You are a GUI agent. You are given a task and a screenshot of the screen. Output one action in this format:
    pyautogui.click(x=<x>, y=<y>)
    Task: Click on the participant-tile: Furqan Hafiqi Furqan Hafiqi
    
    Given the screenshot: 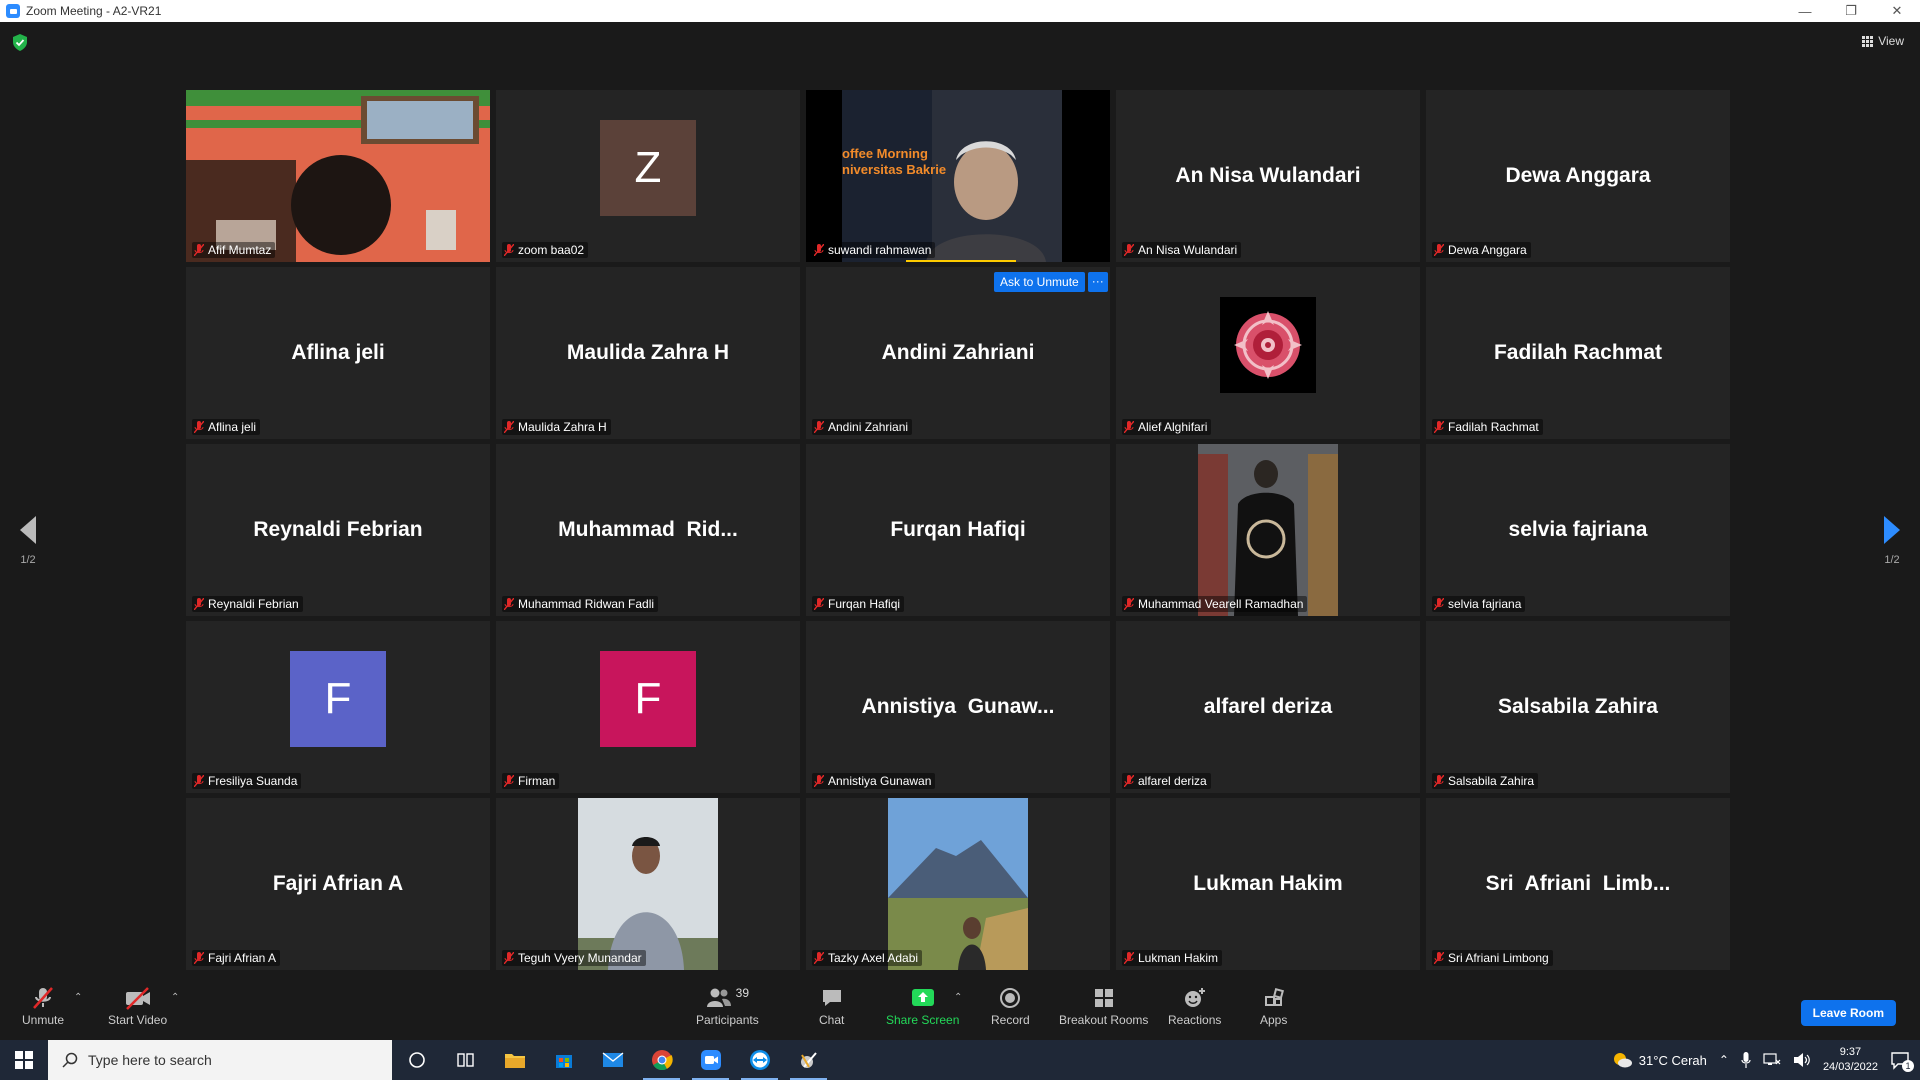 What is the action you would take?
    pyautogui.click(x=958, y=530)
    